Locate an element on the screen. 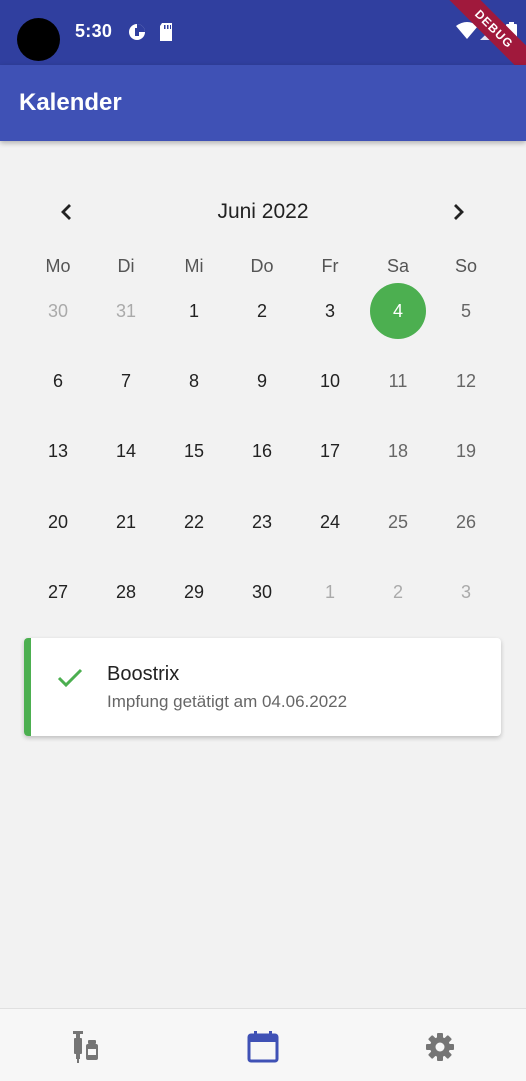  check-icon is located at coordinates (70, 680).